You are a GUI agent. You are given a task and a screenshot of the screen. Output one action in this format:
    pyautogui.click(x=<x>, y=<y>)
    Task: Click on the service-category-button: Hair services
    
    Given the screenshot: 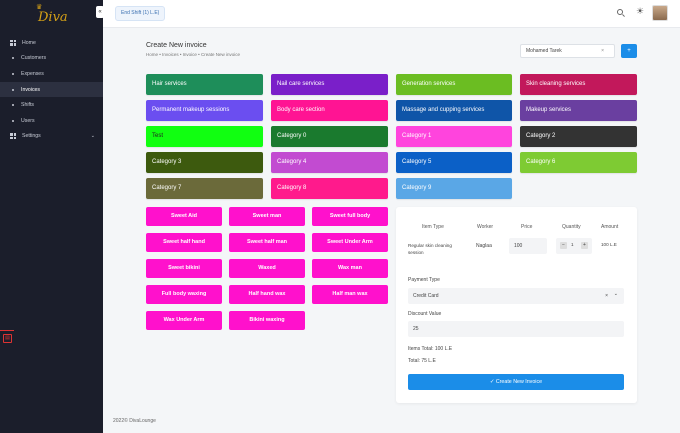 What is the action you would take?
    pyautogui.click(x=204, y=84)
    